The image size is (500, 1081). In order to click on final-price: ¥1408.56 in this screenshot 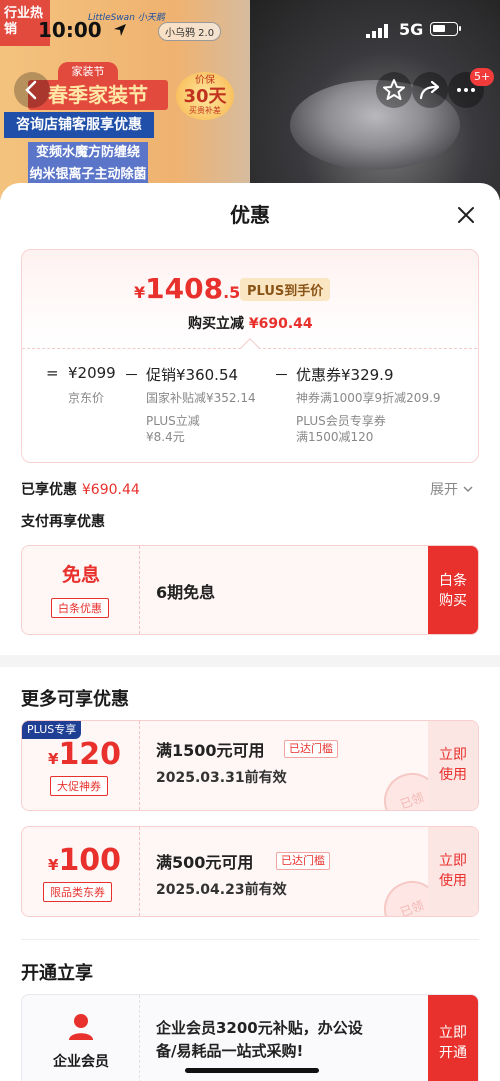, I will do `click(192, 288)`.